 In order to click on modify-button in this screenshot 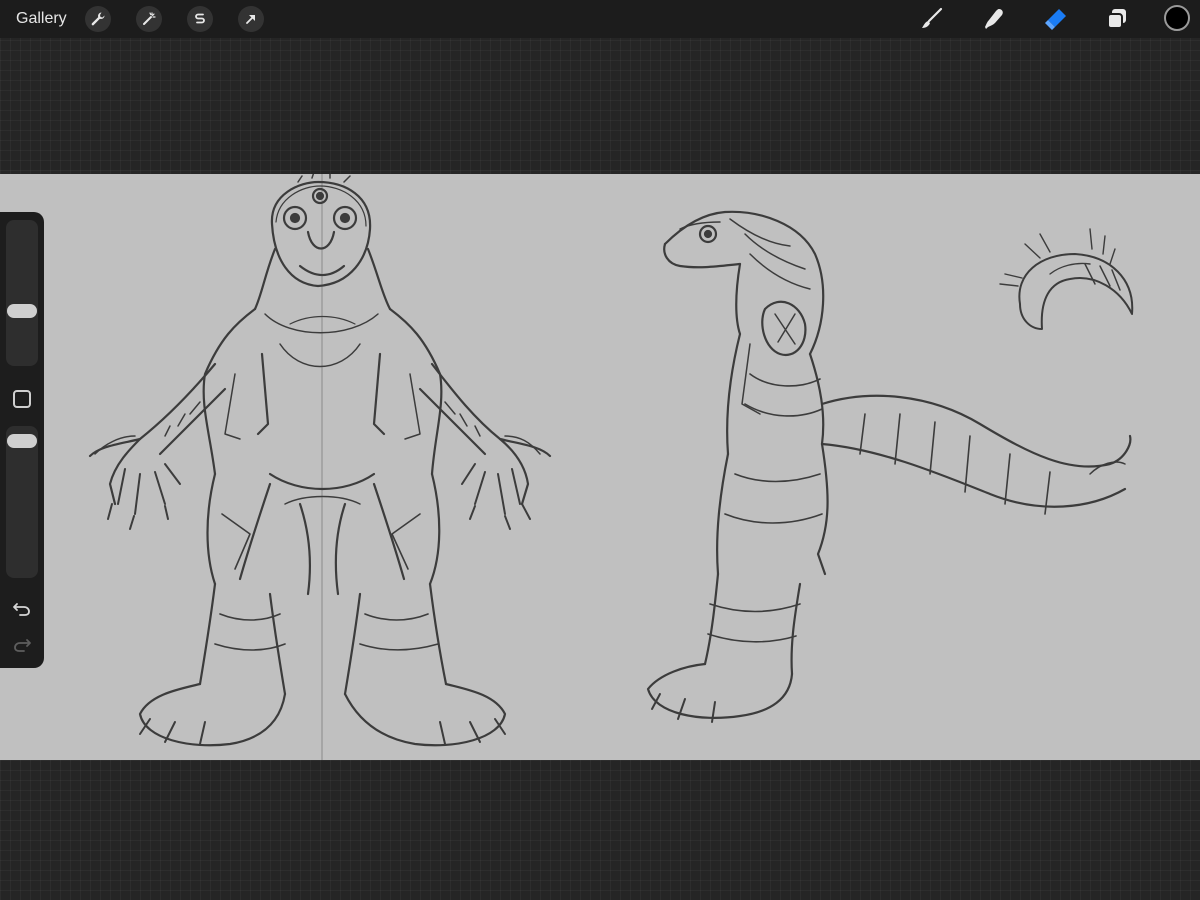, I will do `click(22, 399)`.